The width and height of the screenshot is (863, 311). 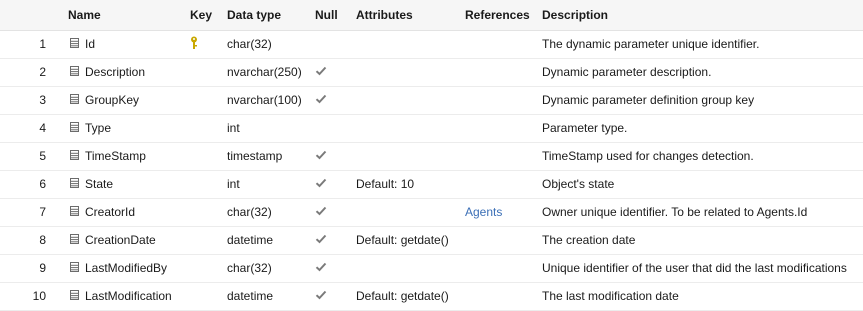 What do you see at coordinates (84, 15) in the screenshot?
I see `header-name: Name` at bounding box center [84, 15].